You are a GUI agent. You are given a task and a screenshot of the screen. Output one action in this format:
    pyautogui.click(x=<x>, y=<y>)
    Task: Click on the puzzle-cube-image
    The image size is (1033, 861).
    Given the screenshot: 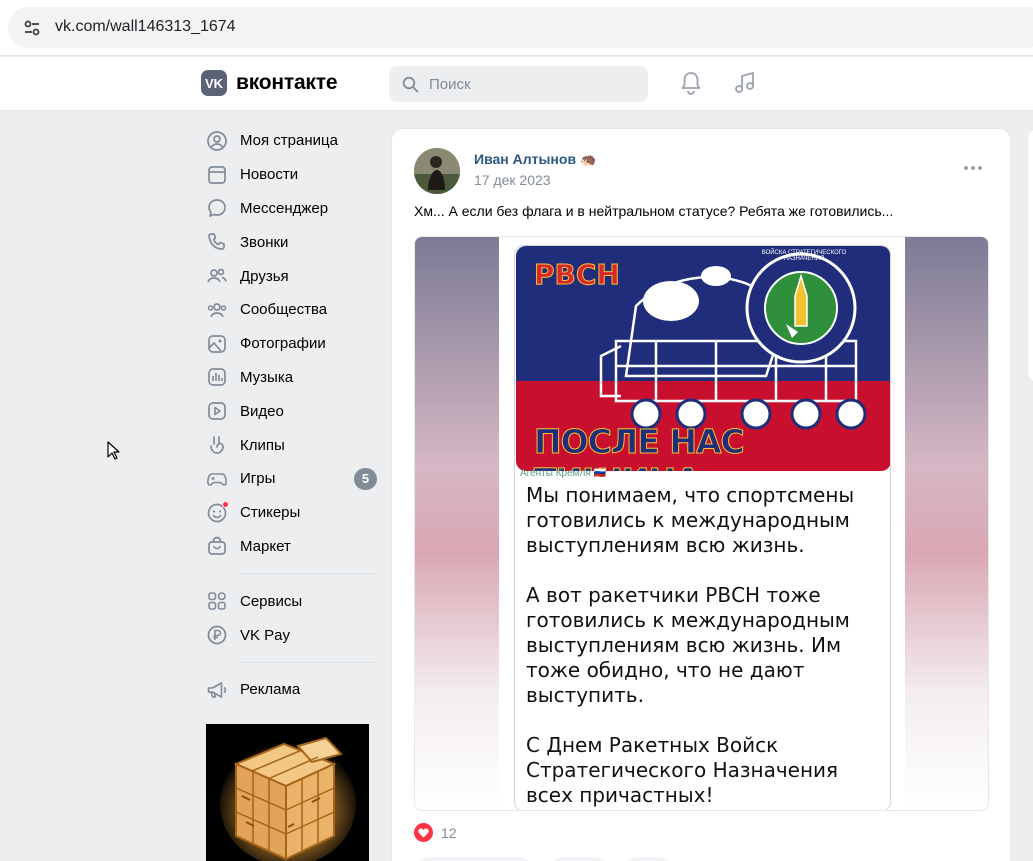 What is the action you would take?
    pyautogui.click(x=287, y=792)
    